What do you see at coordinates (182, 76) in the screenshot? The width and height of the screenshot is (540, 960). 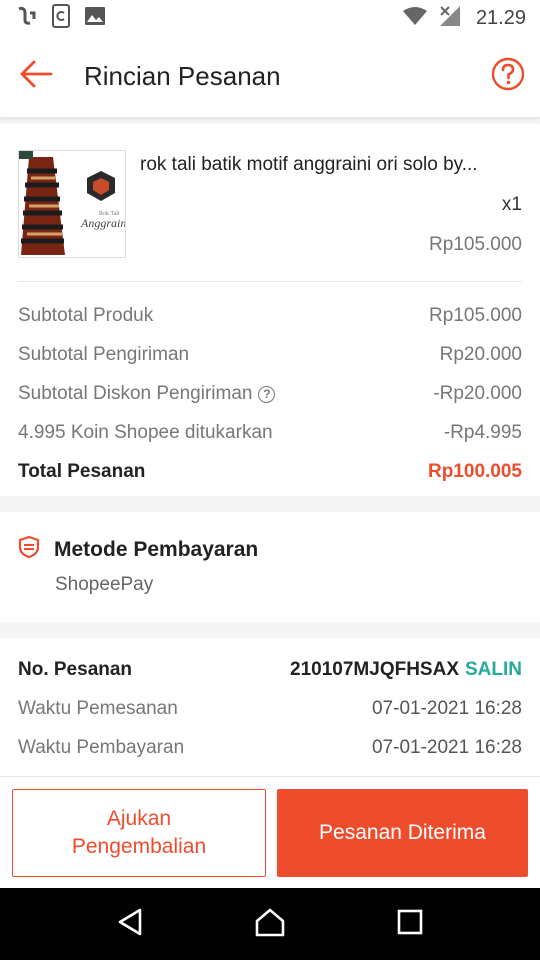 I see `page-title: Rincian Pesanan` at bounding box center [182, 76].